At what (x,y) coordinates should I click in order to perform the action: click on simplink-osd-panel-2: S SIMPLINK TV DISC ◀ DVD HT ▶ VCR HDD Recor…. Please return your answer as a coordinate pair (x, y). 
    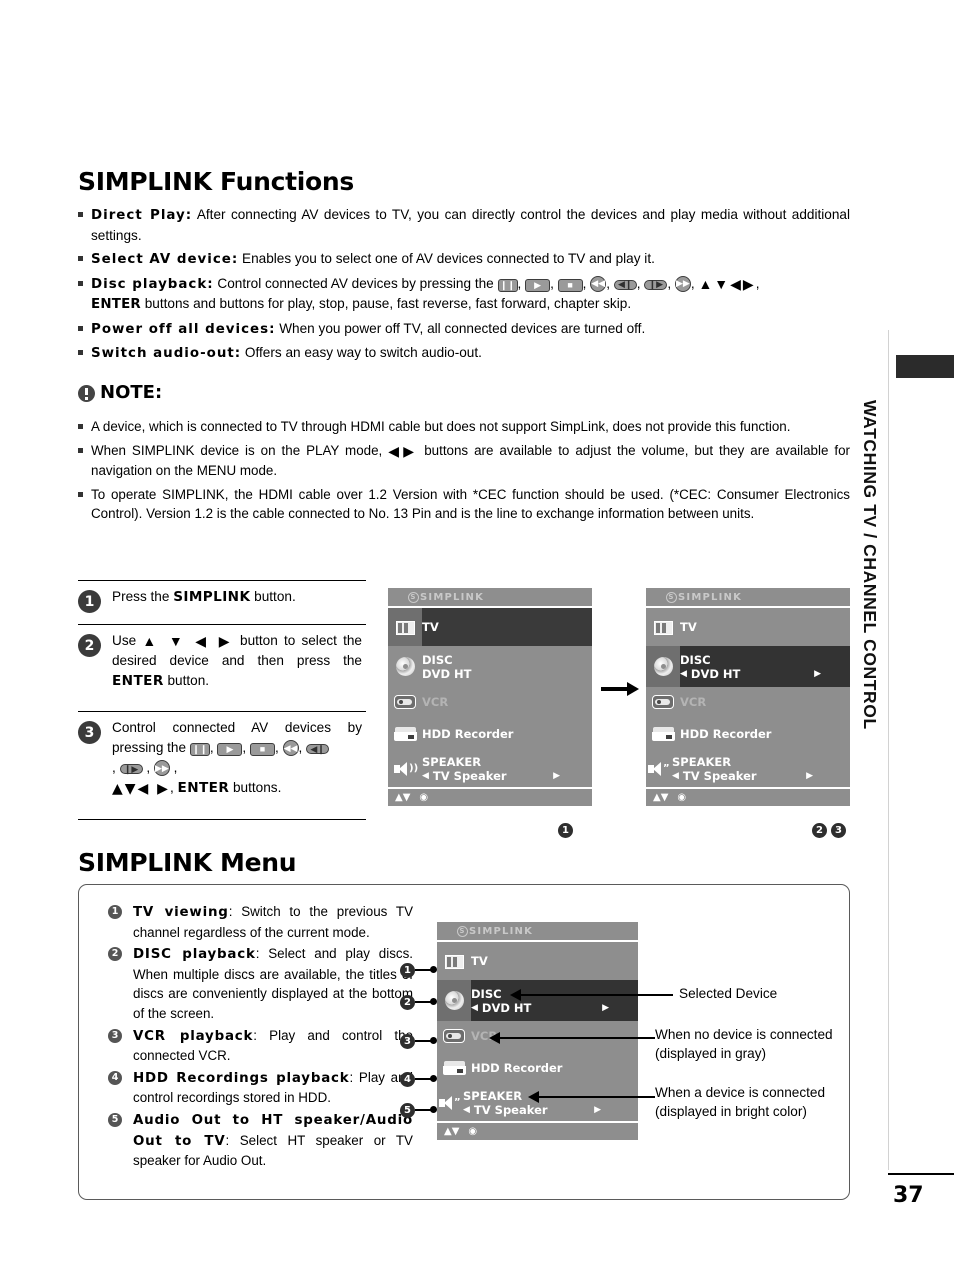
    Looking at the image, I should click on (748, 697).